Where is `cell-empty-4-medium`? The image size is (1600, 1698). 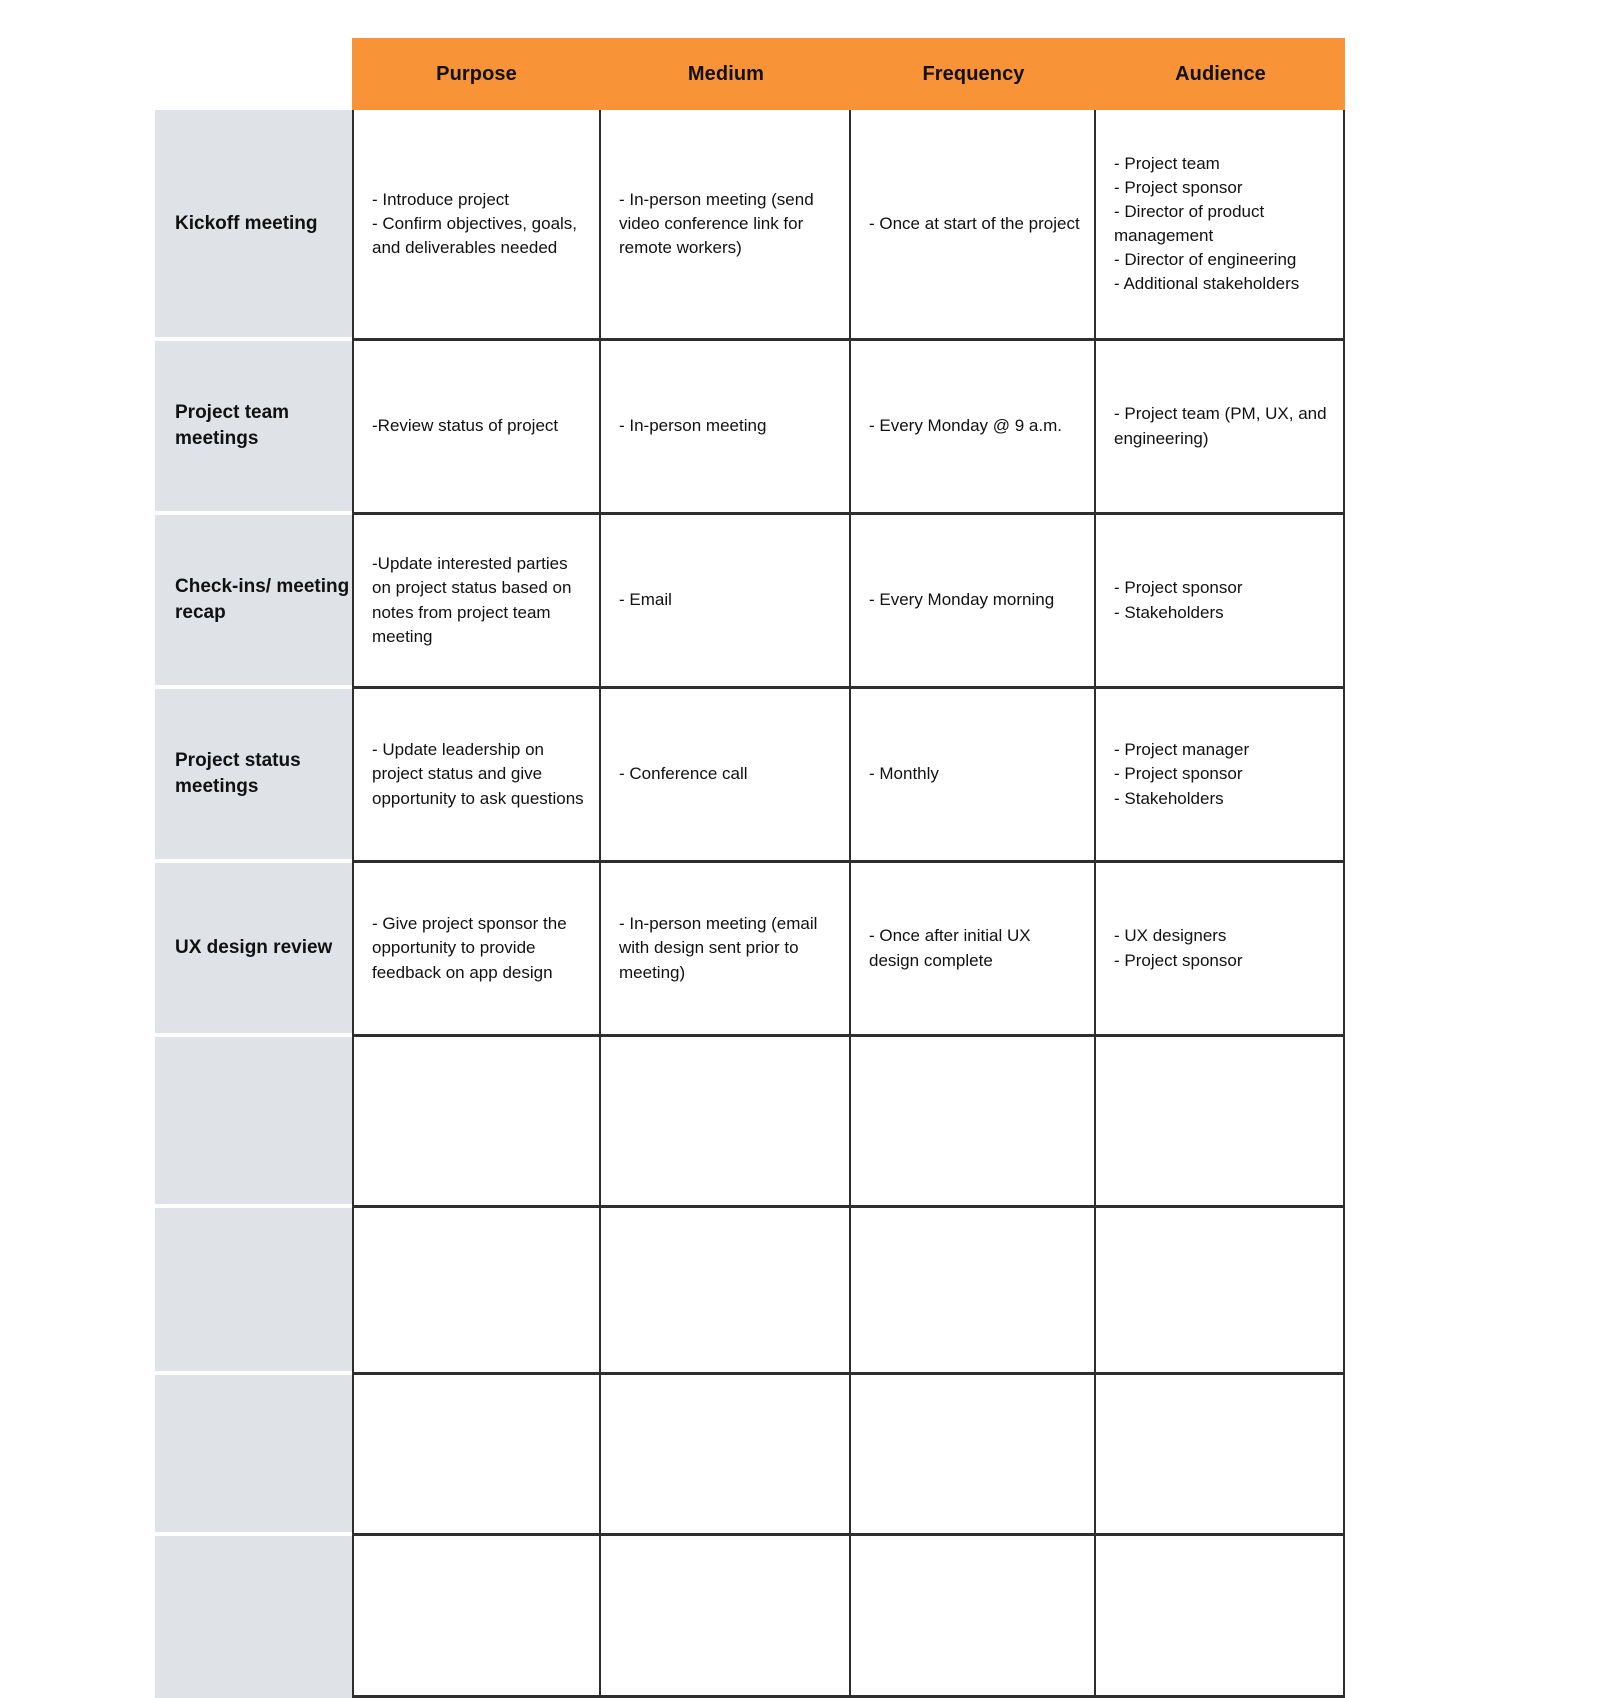 cell-empty-4-medium is located at coordinates (726, 1617).